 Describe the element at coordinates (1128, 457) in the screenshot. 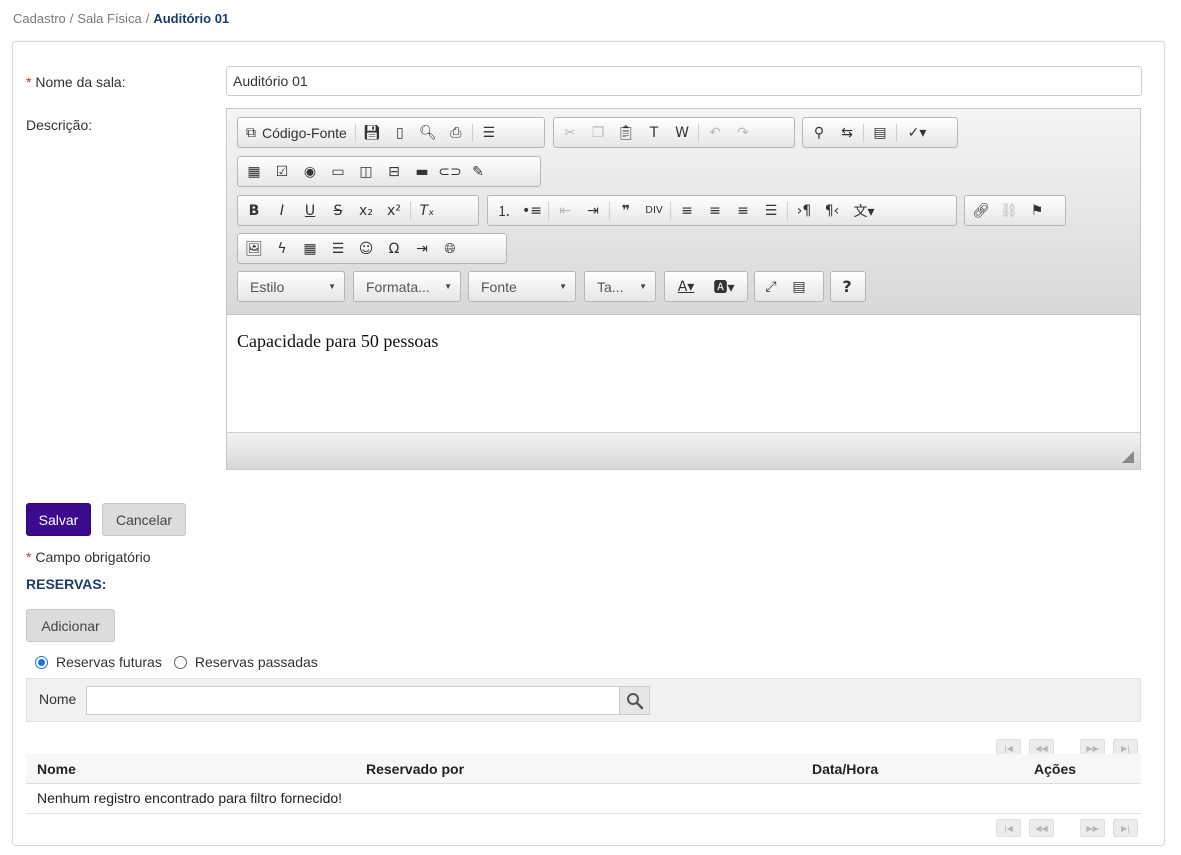

I see `resize-handle-icon` at that location.